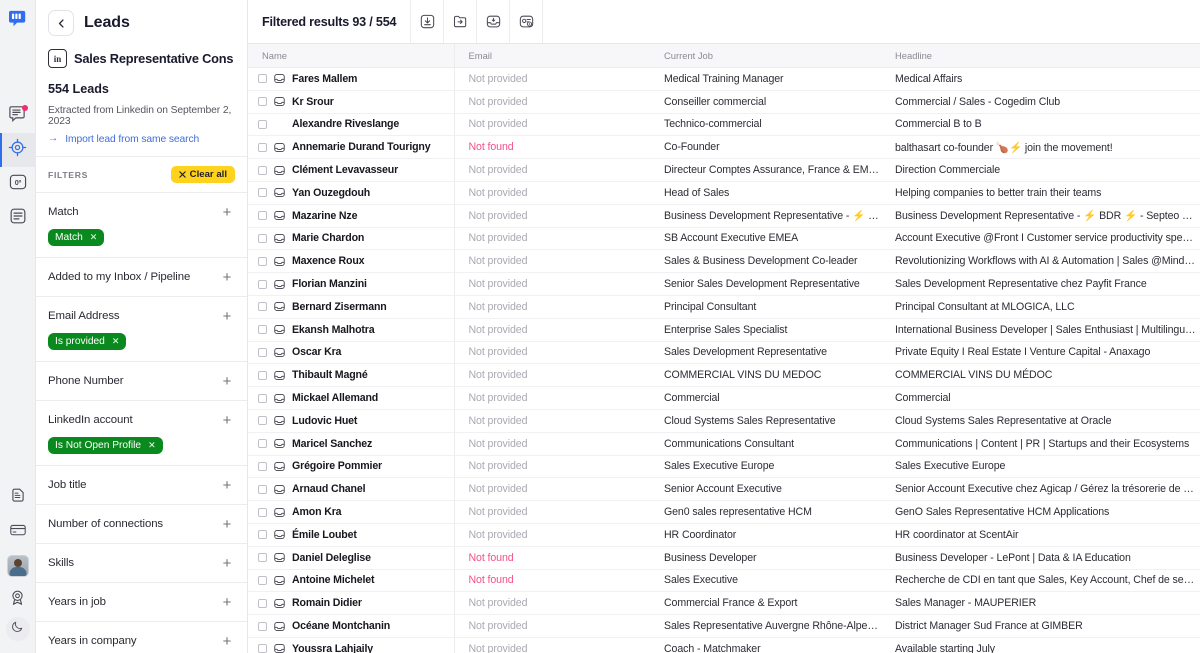  Describe the element at coordinates (765, 56) in the screenshot. I see `column-header-current-job: Current Job` at that location.